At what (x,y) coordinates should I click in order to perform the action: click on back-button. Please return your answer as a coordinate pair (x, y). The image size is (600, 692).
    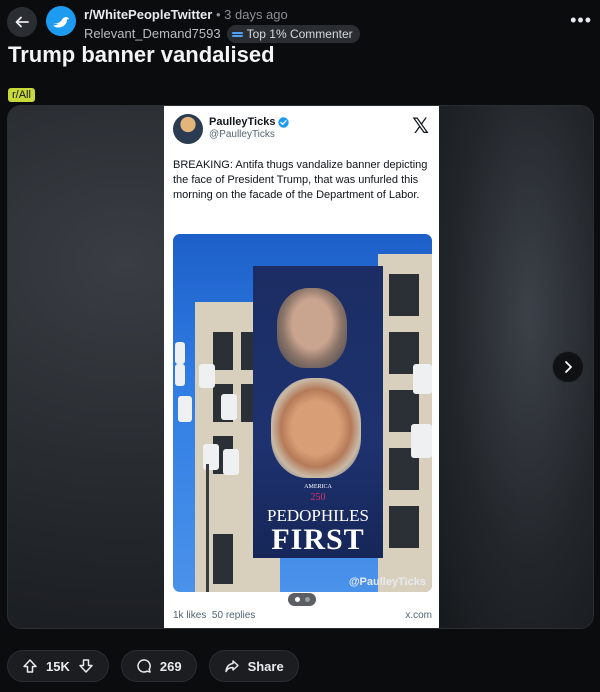
    Looking at the image, I should click on (22, 22).